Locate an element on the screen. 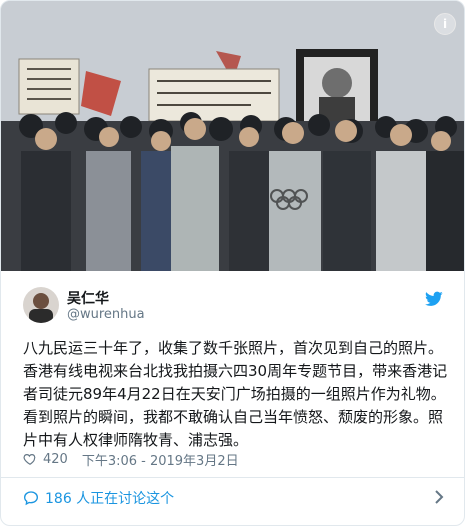  avatar-image is located at coordinates (41, 305).